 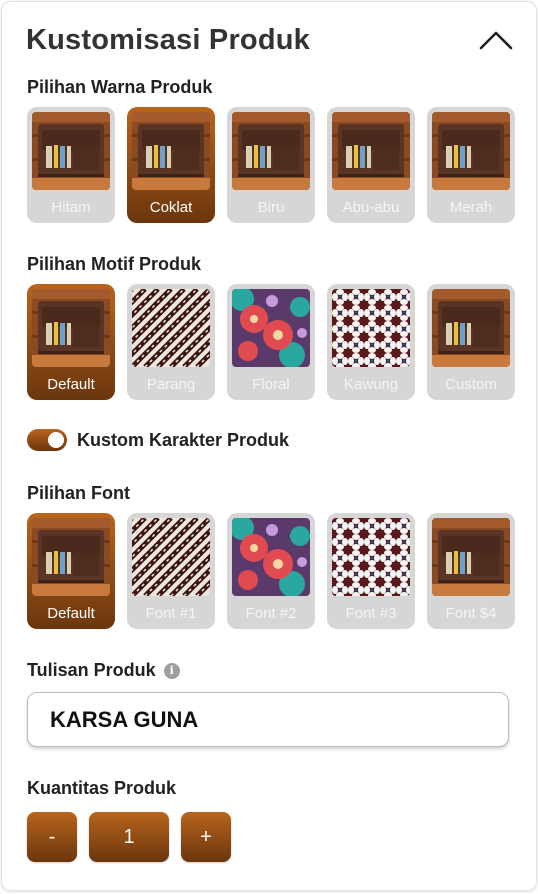 I want to click on product-text-section: Tulisan Produk i, so click(x=103, y=670).